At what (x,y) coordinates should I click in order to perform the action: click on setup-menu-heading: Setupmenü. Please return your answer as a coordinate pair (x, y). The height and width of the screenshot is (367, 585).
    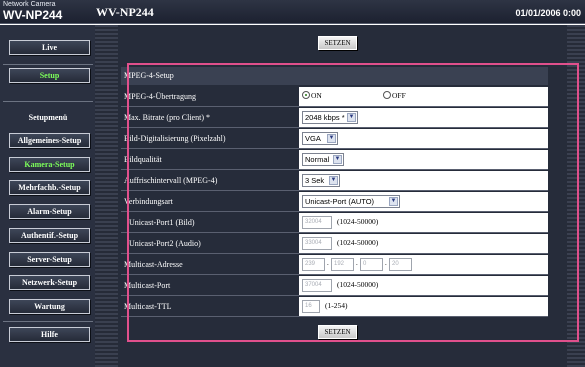
    Looking at the image, I should click on (48, 117).